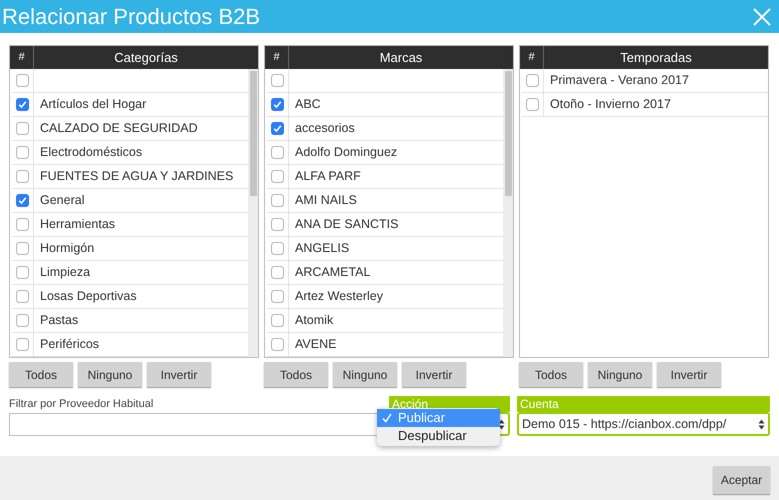 The height and width of the screenshot is (500, 779). What do you see at coordinates (59, 200) in the screenshot?
I see `list-item: General` at bounding box center [59, 200].